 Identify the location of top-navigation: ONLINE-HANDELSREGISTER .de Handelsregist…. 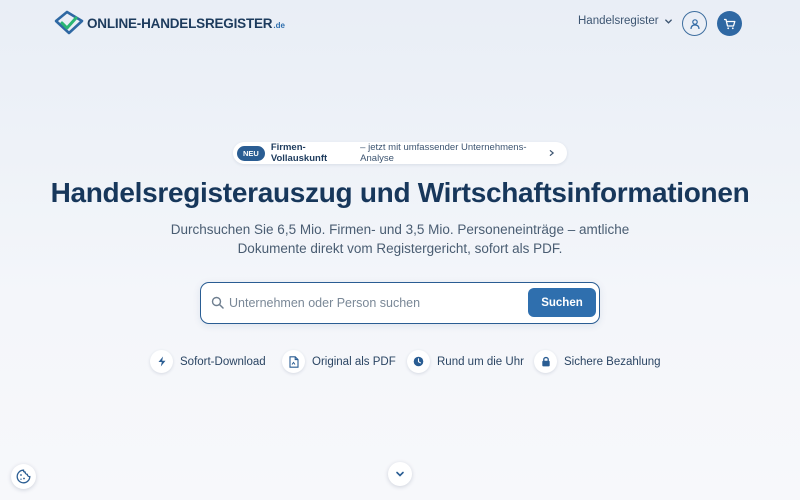
(400, 23).